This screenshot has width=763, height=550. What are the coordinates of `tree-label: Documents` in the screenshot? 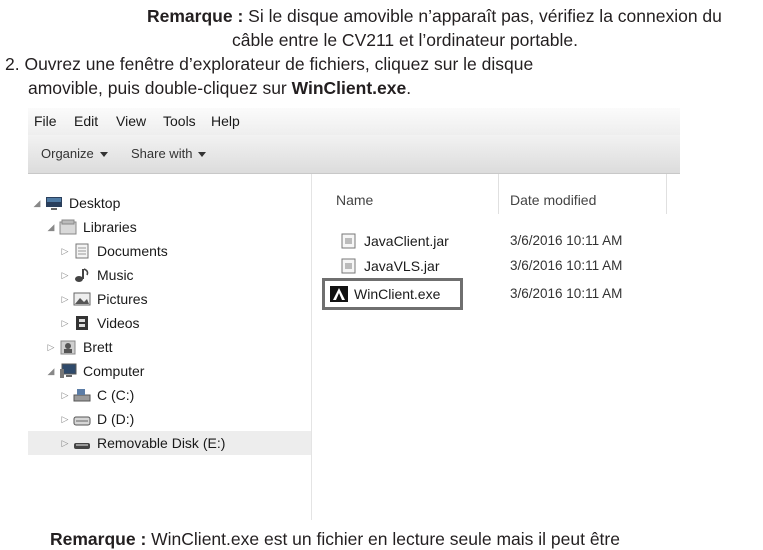 It's located at (132, 251).